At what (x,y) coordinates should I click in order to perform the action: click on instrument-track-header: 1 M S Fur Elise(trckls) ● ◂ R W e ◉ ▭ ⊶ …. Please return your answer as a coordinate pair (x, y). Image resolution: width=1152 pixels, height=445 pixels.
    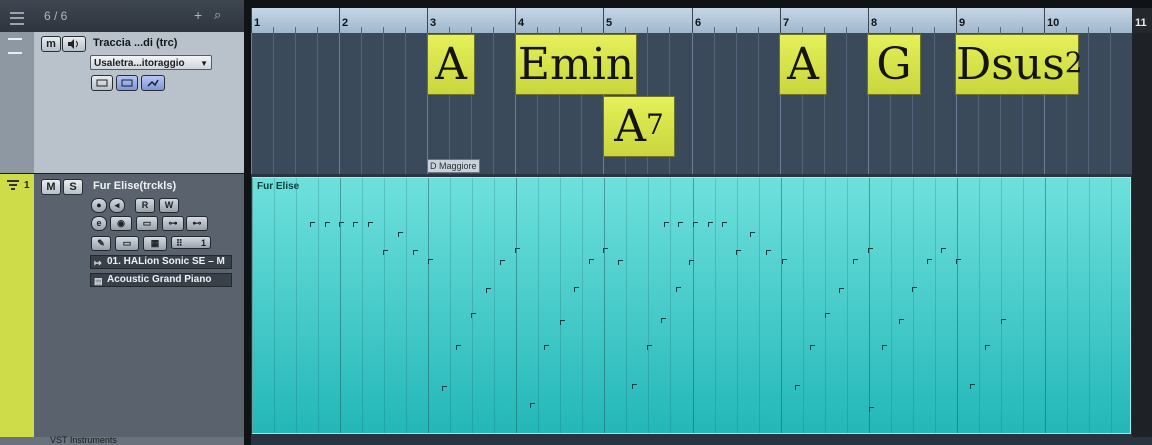
    Looking at the image, I should click on (122, 305).